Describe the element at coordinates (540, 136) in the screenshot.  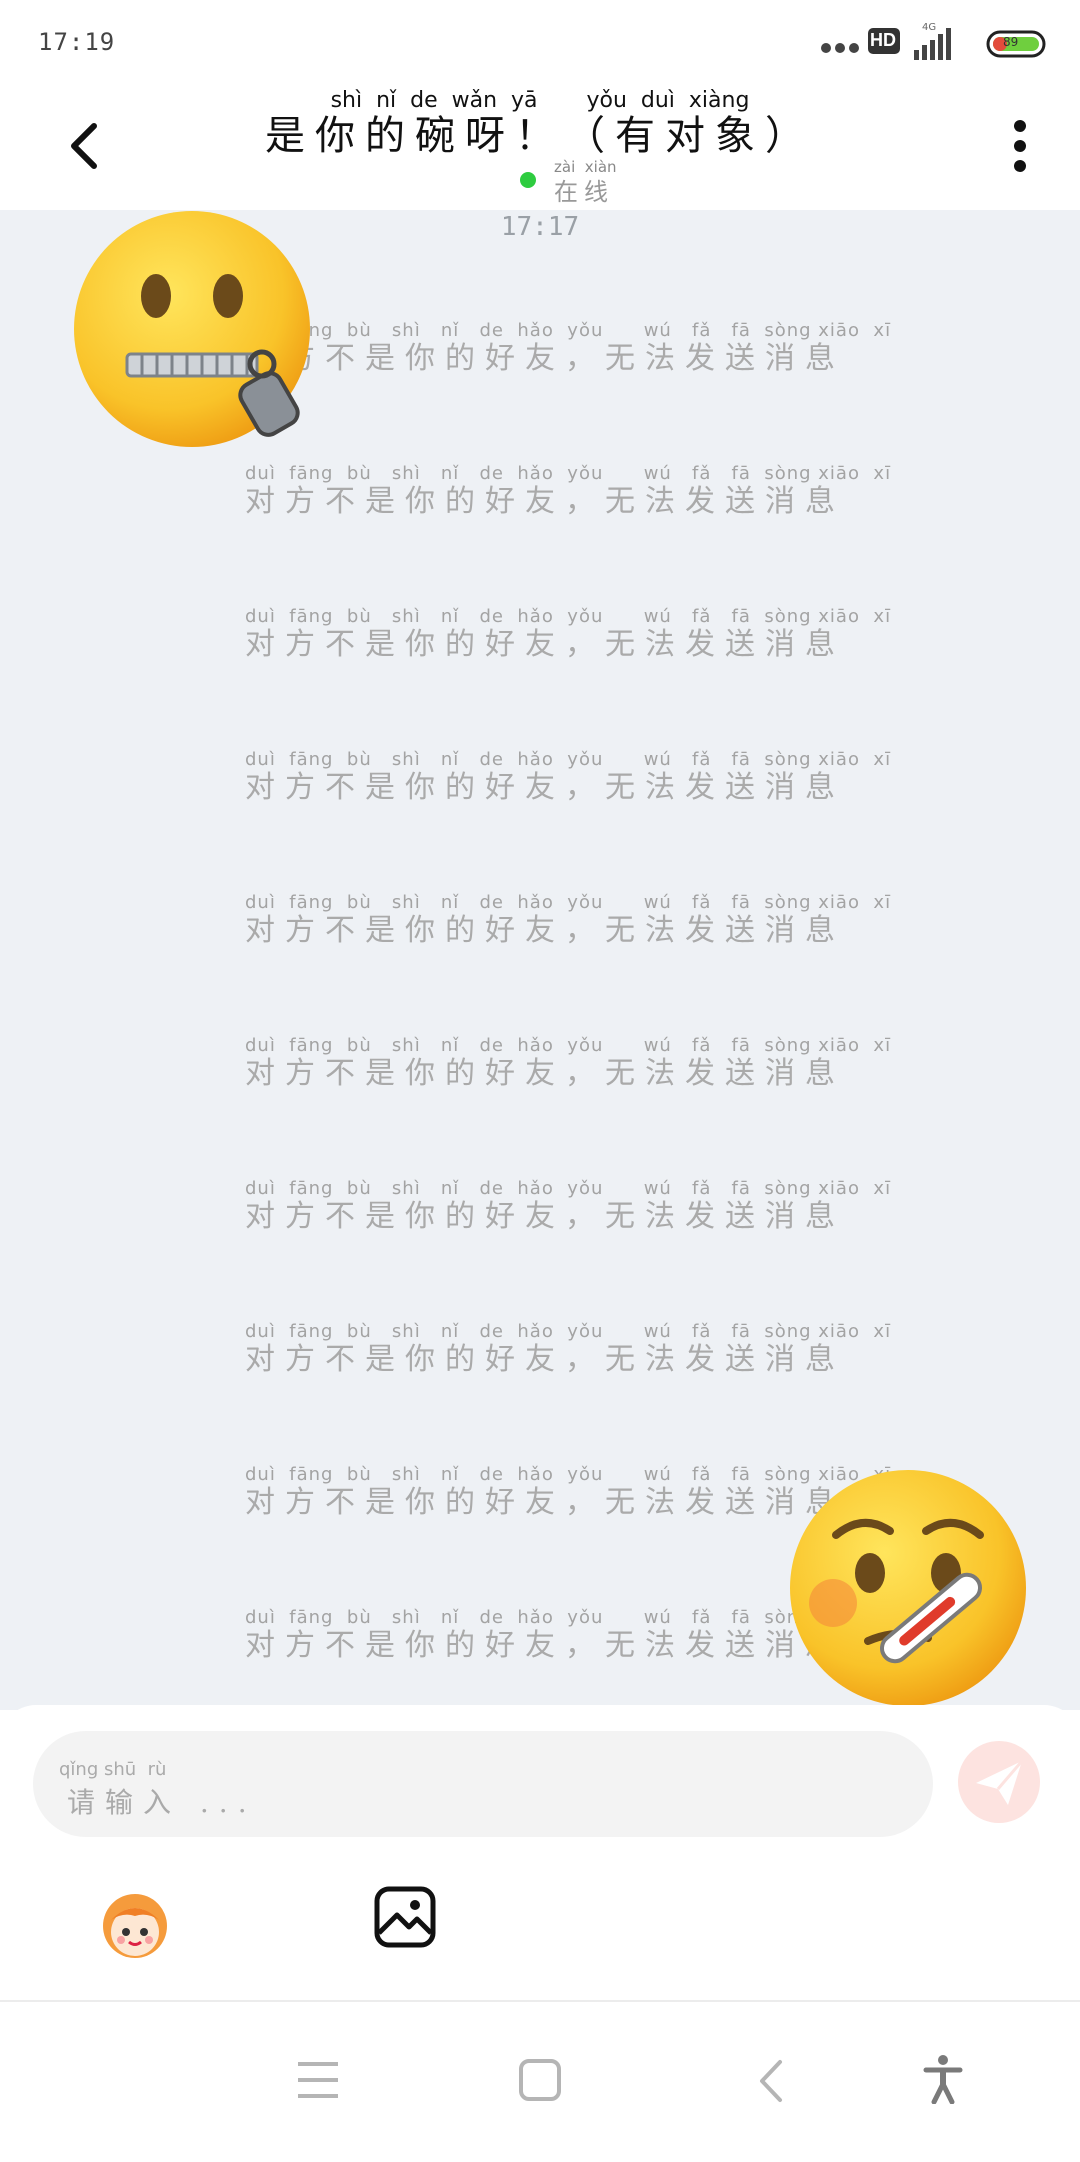
I see `title-text: 是你的碗呀！（有对象）` at that location.